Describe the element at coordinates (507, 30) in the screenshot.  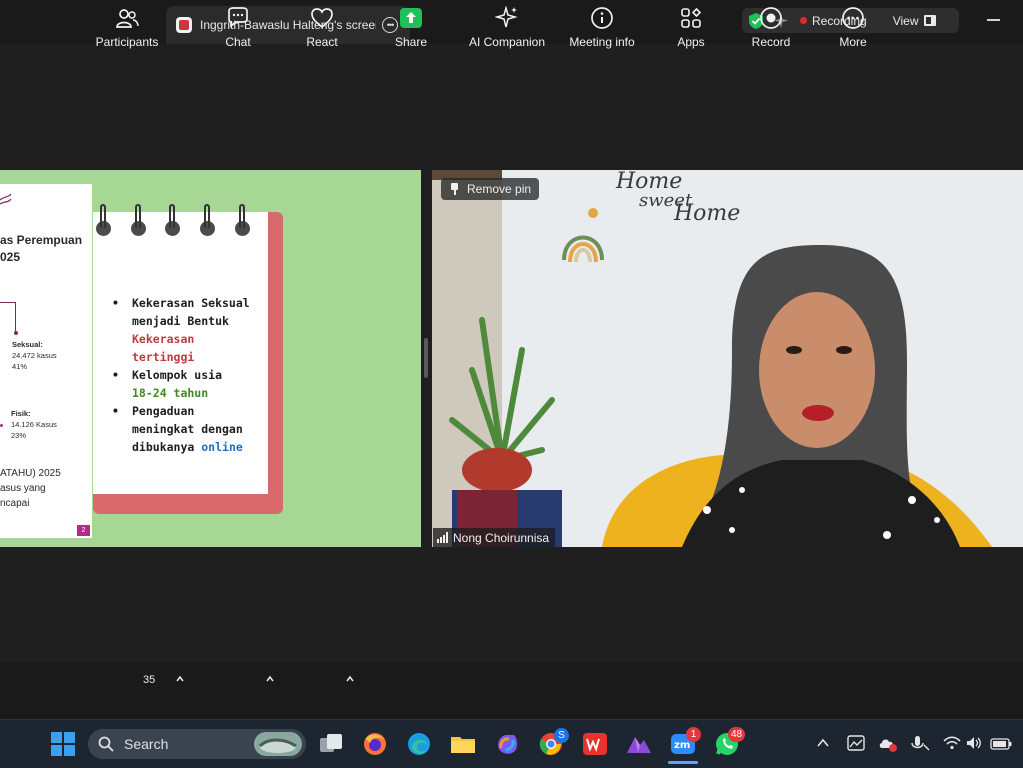
I see `ai-companion-button: AI Companion` at that location.